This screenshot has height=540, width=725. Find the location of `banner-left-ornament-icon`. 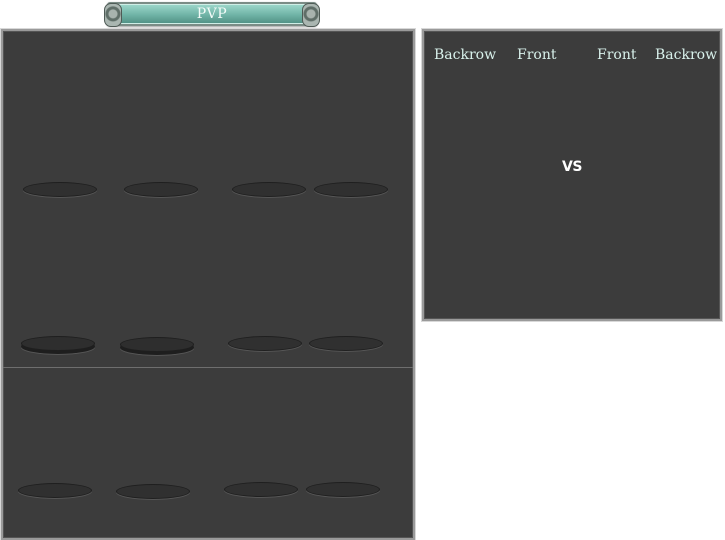

banner-left-ornament-icon is located at coordinates (113, 15).